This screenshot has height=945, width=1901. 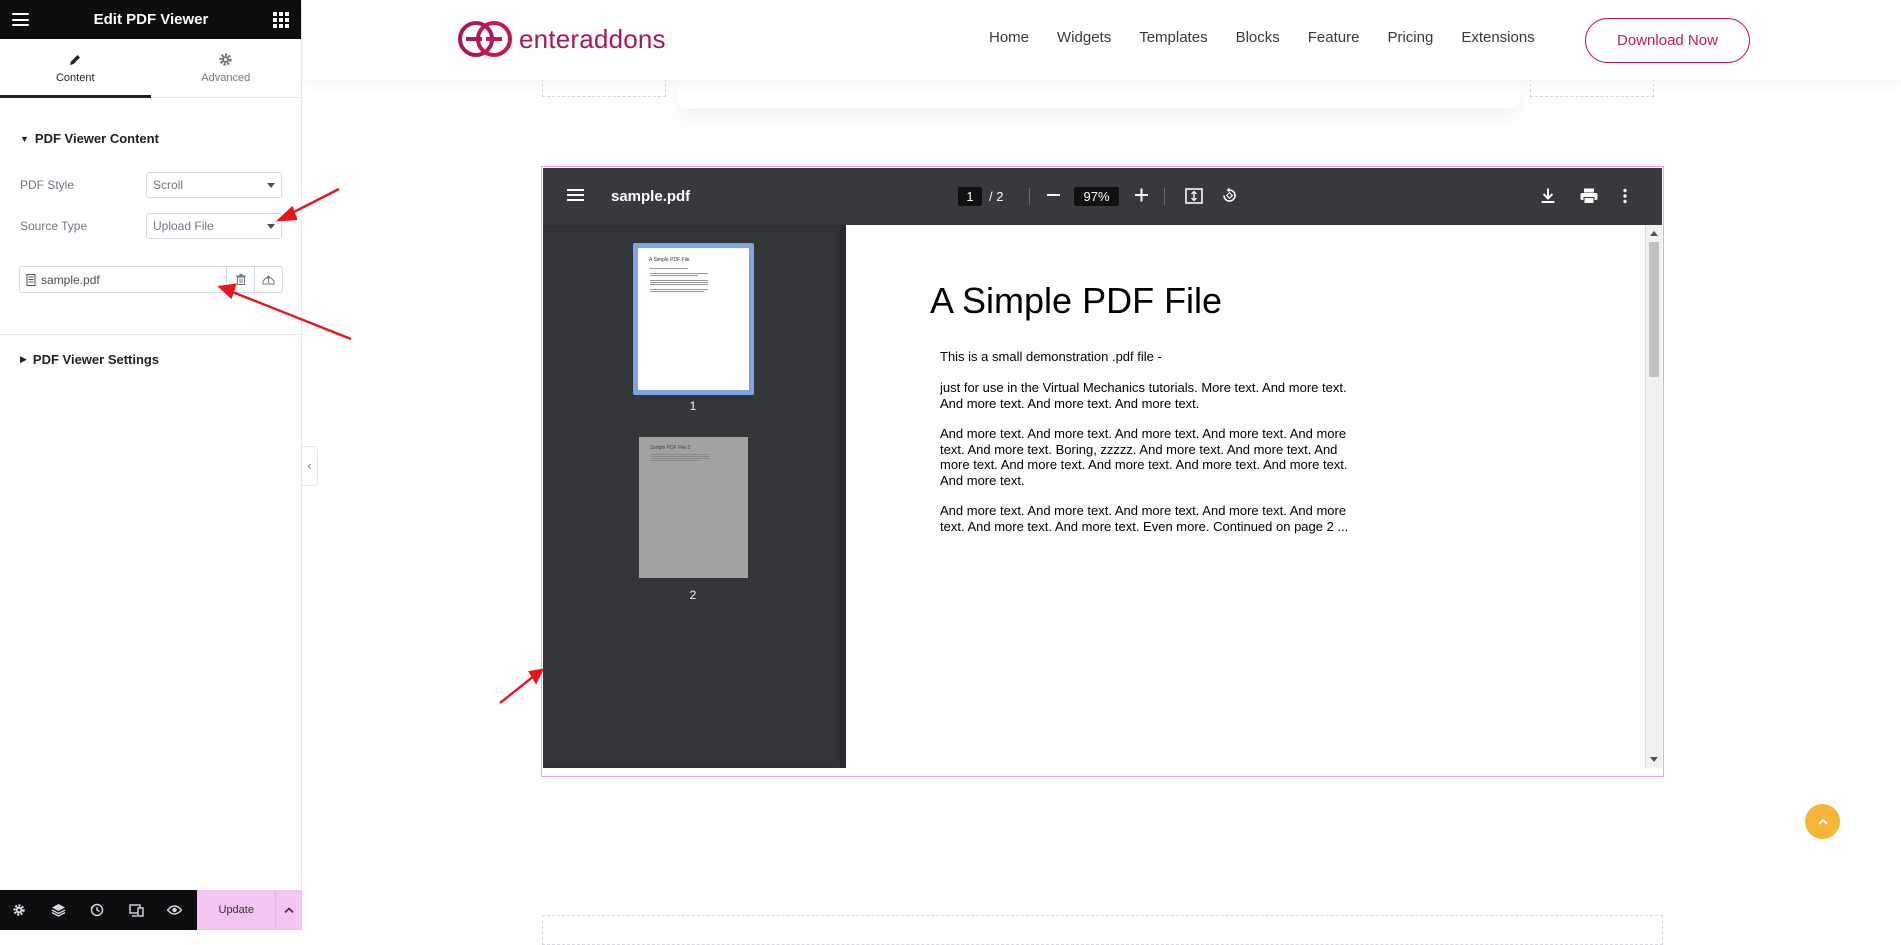 I want to click on widgets-grid-icon, so click(x=280, y=19).